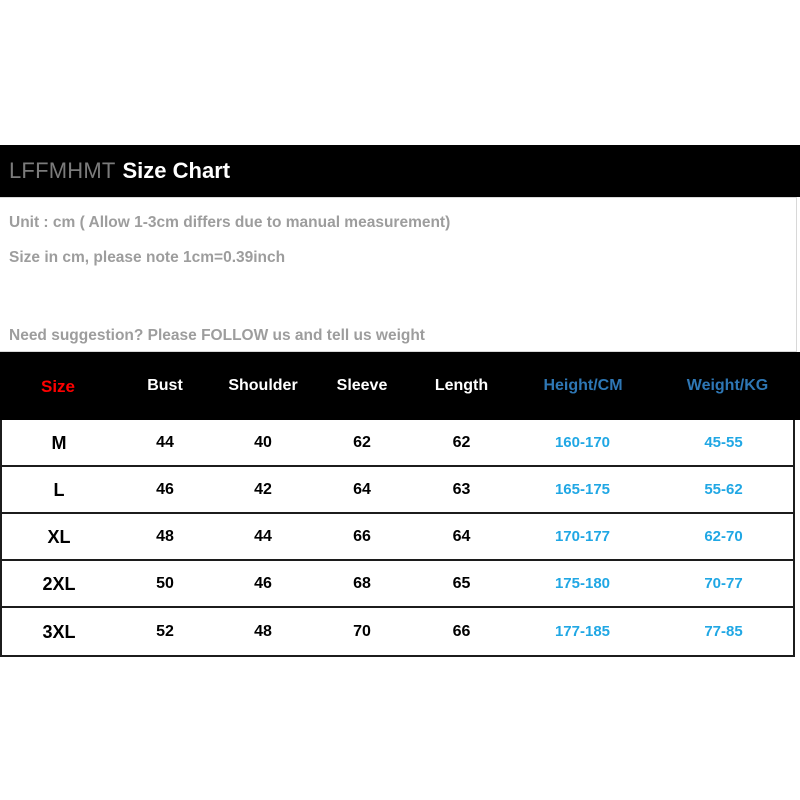 The width and height of the screenshot is (800, 800). Describe the element at coordinates (62, 170) in the screenshot. I see `brand-name: LFFMHMT` at that location.